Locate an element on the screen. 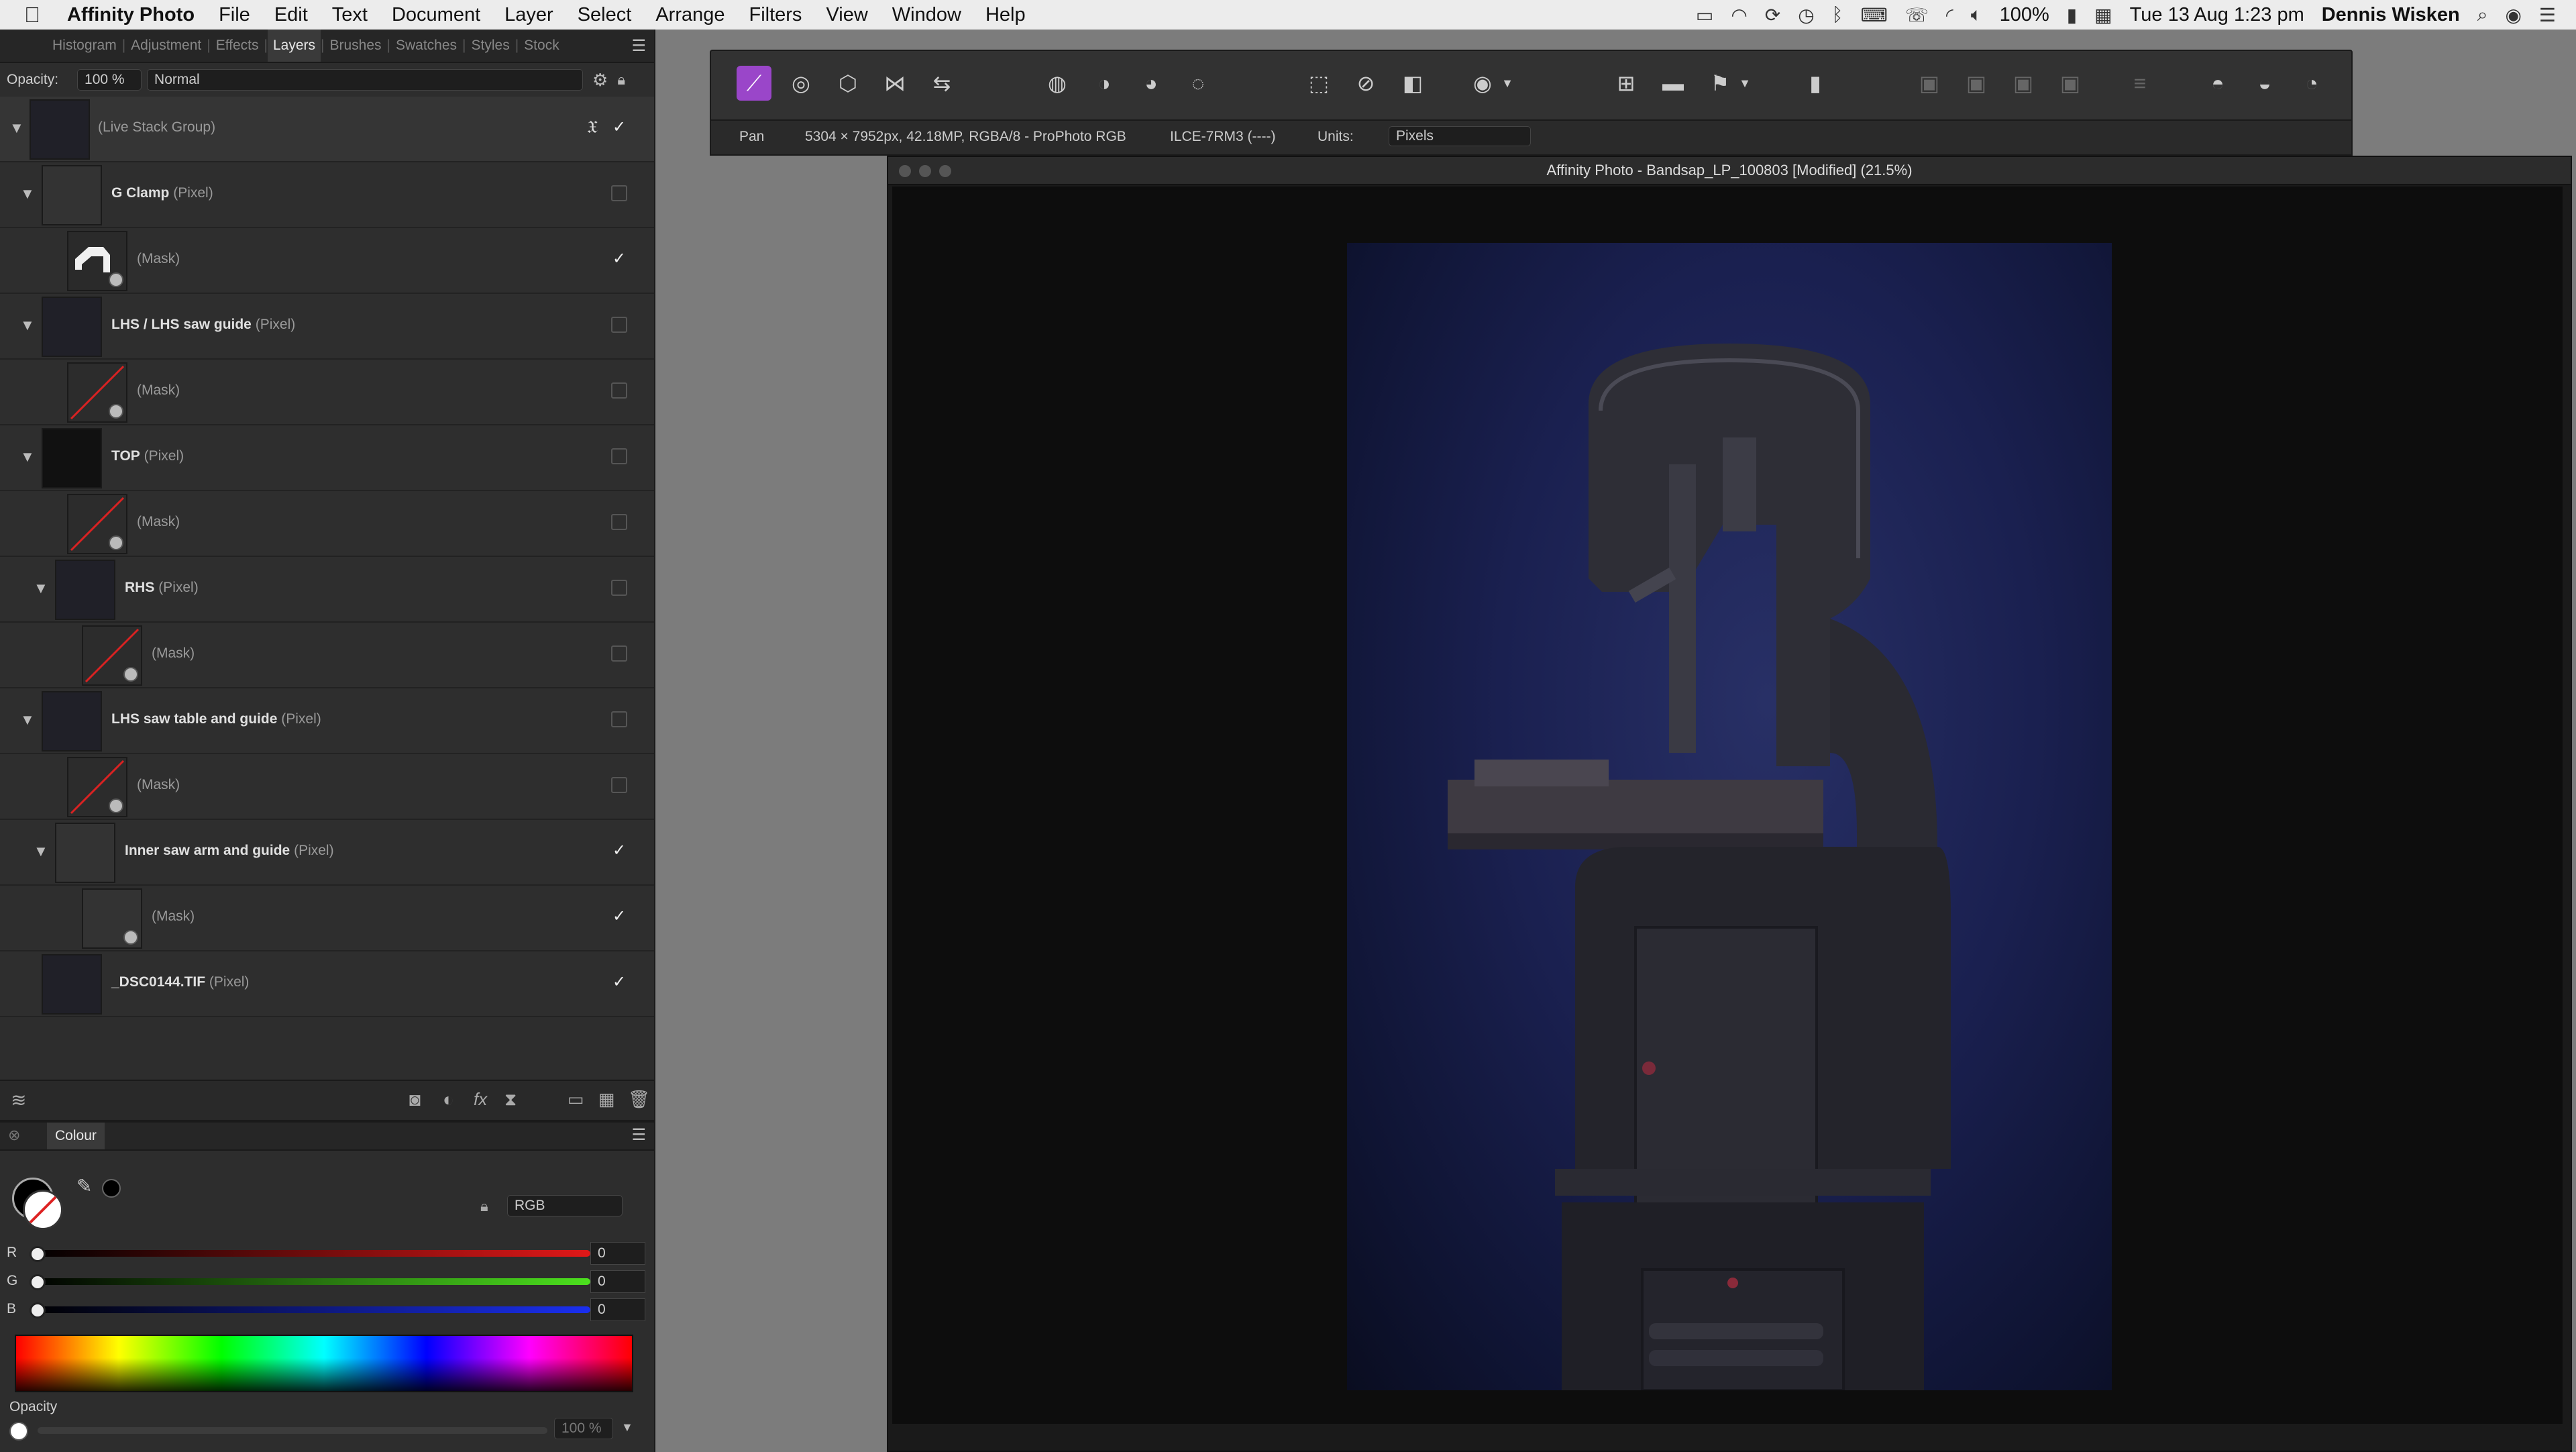 This screenshot has width=2576, height=1452. app-name-menu: Affinity Photo is located at coordinates (131, 15).